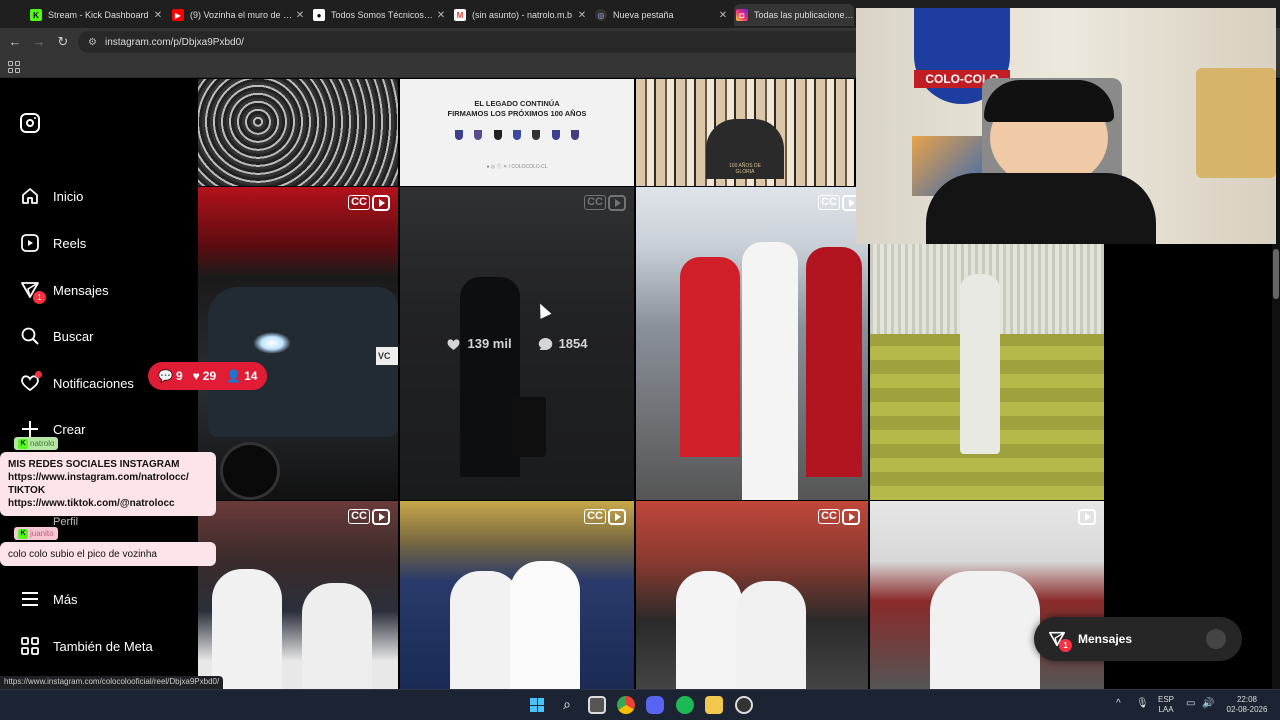 This screenshot has width=1280, height=720. What do you see at coordinates (1065, 645) in the screenshot?
I see `unread-badge: 1` at bounding box center [1065, 645].